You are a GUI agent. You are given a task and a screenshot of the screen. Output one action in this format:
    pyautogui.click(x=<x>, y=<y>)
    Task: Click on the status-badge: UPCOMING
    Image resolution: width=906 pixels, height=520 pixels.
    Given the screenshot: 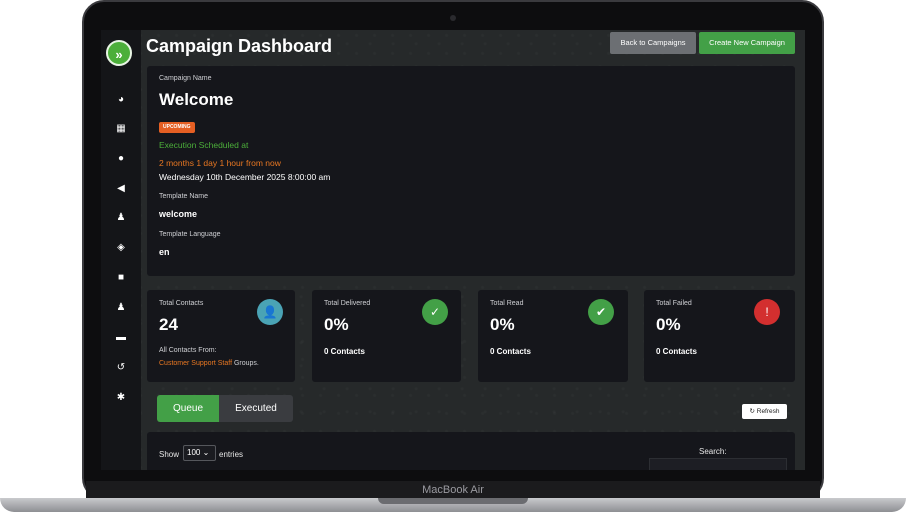 What is the action you would take?
    pyautogui.click(x=177, y=127)
    